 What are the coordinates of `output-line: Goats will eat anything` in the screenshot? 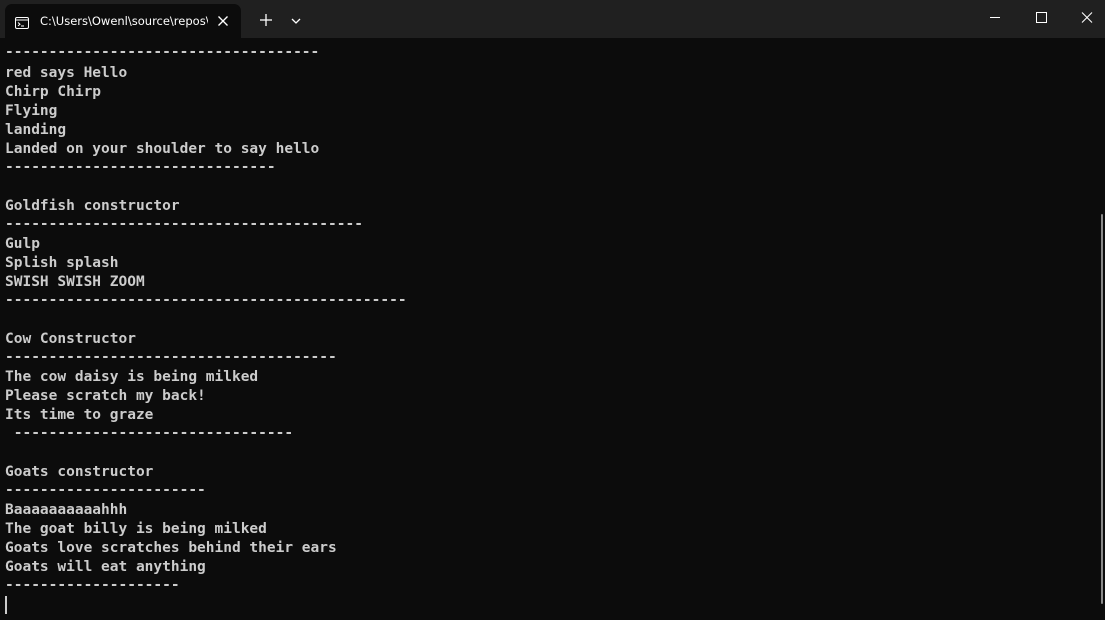 It's located at (105, 567).